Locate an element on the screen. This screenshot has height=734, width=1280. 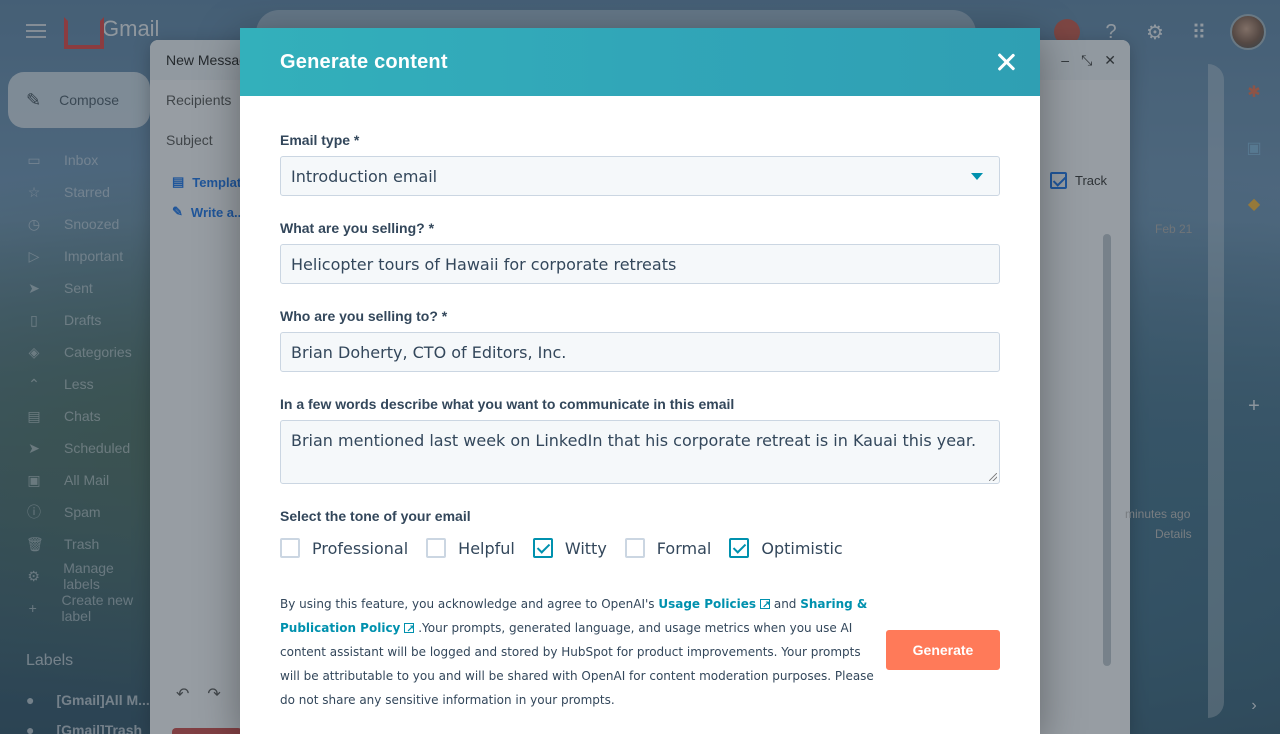
caret-down-icon is located at coordinates (977, 176).